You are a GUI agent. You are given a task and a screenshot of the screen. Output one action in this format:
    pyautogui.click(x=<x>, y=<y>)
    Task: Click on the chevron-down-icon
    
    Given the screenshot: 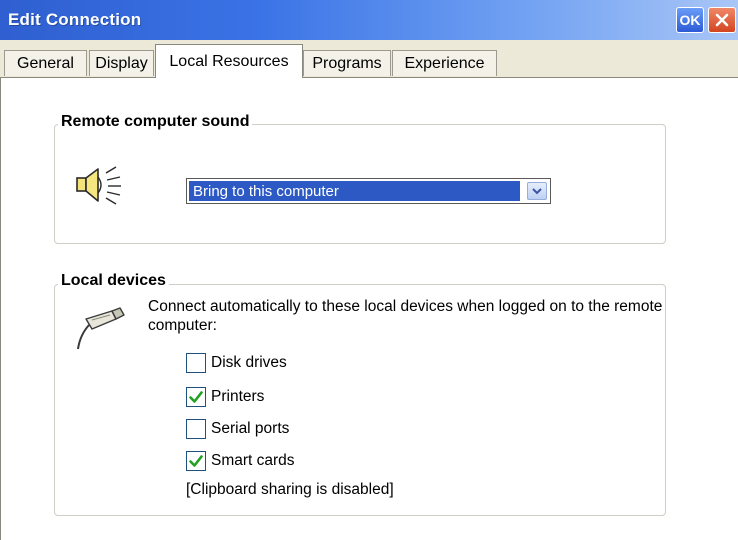 What is the action you would take?
    pyautogui.click(x=537, y=191)
    